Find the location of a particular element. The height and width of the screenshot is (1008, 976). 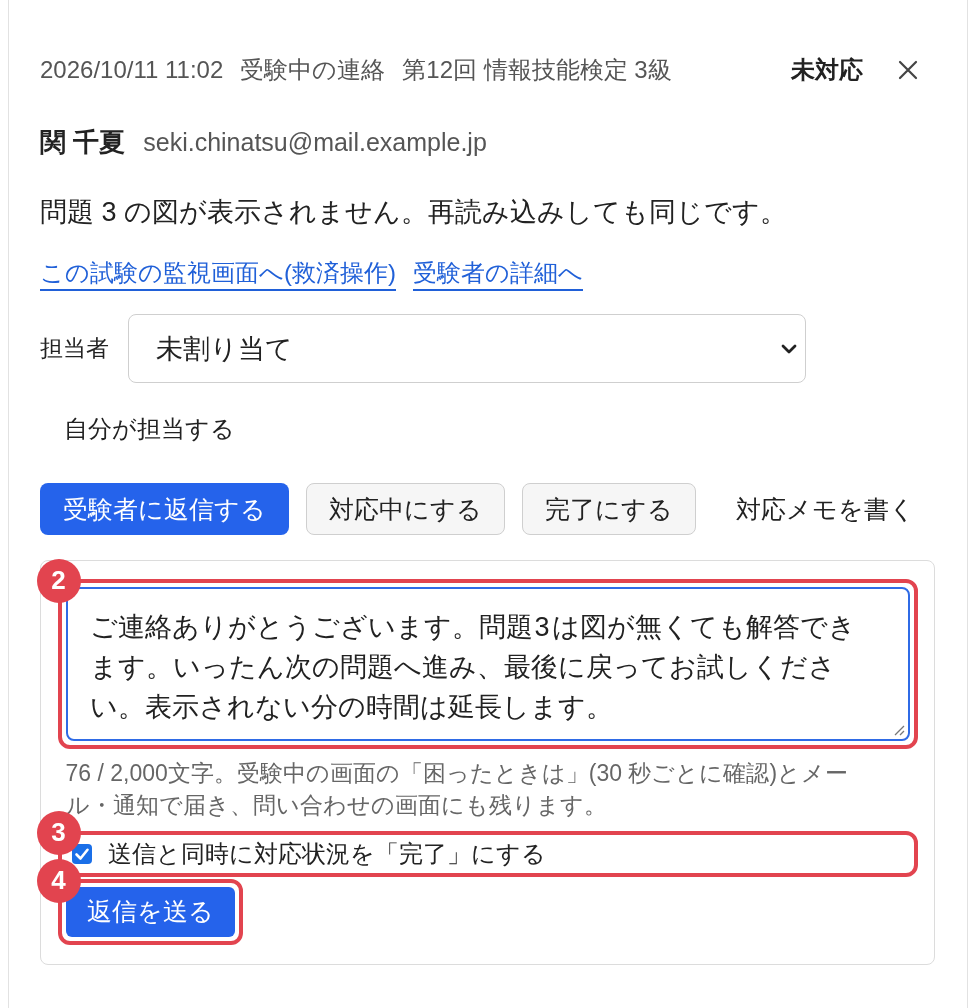

chevron-down-icon is located at coordinates (789, 348).